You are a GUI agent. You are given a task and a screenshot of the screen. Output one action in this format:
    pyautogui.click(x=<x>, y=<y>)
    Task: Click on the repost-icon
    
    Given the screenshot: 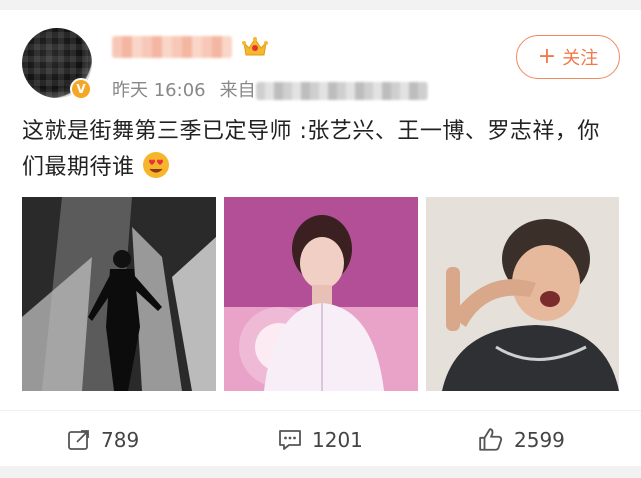 What is the action you would take?
    pyautogui.click(x=78, y=440)
    